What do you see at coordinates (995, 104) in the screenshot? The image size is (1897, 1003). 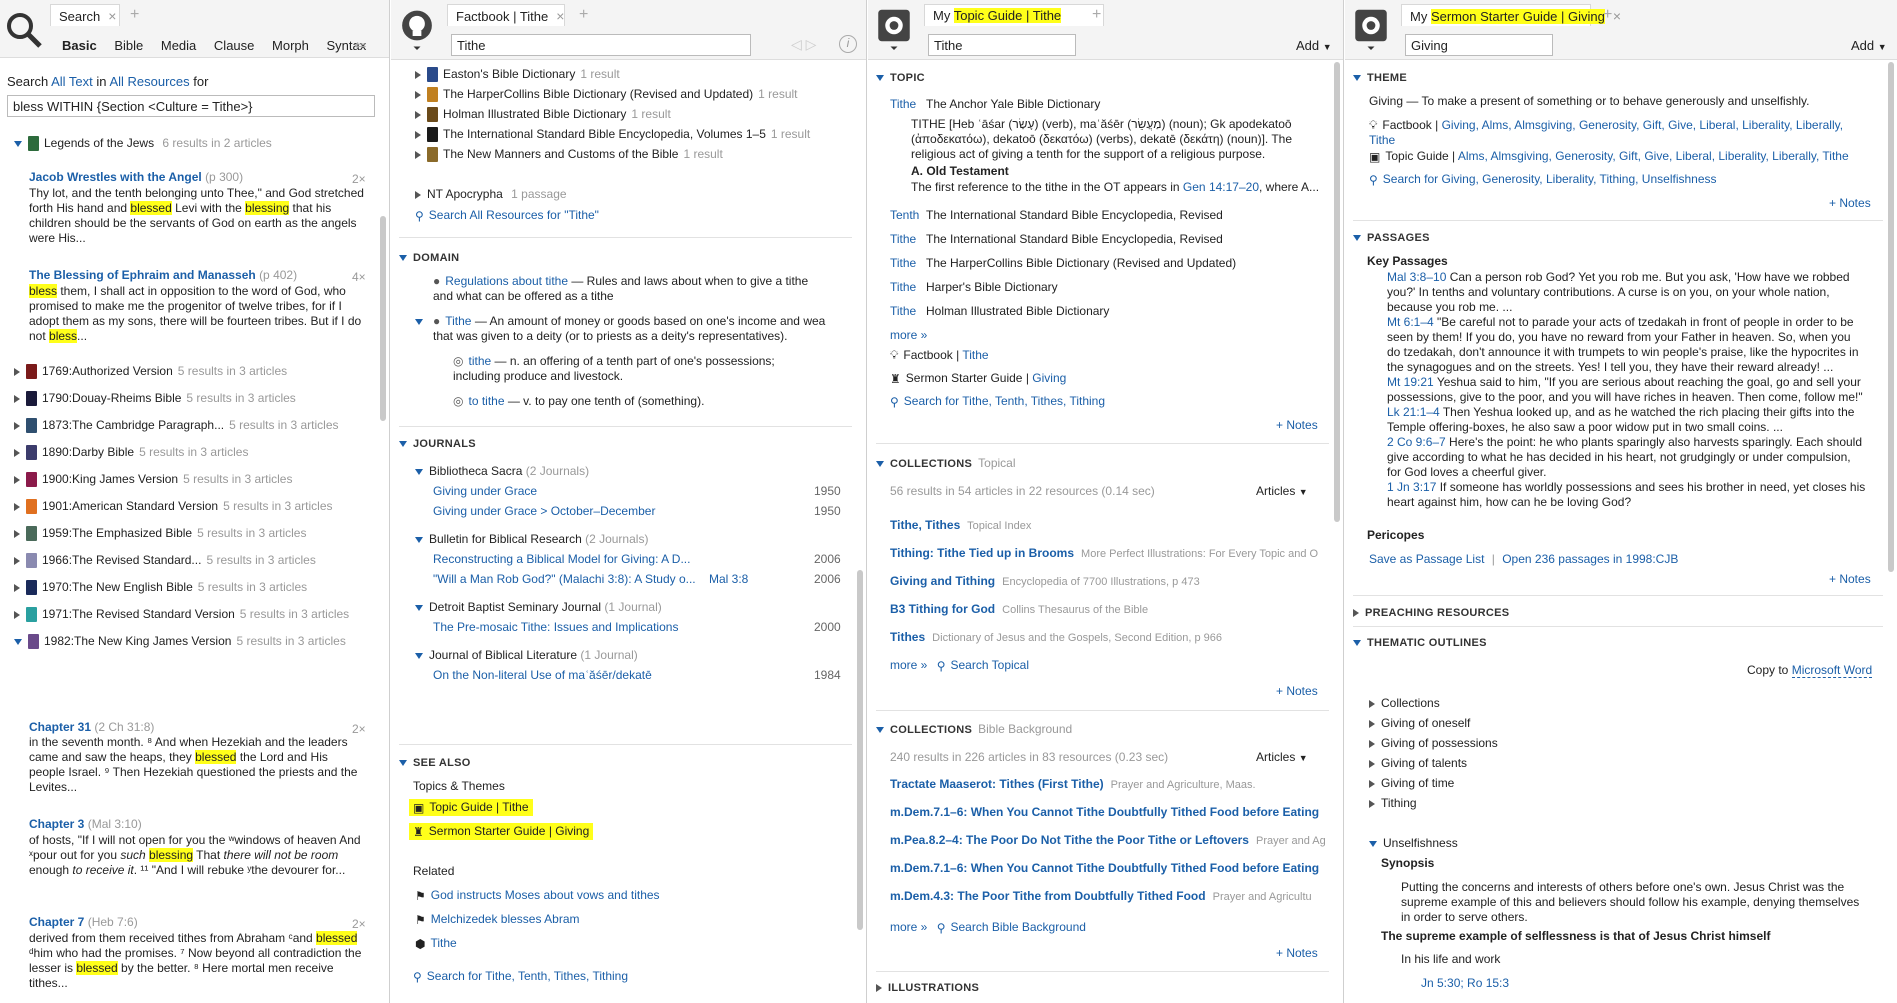 I see `topic-entry-1: Tithe The Anchor Yale Bible Dictionary` at bounding box center [995, 104].